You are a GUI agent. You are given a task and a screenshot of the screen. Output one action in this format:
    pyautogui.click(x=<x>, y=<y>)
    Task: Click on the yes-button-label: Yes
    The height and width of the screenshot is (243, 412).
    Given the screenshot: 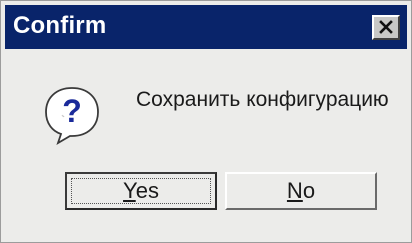 What is the action you would take?
    pyautogui.click(x=141, y=191)
    